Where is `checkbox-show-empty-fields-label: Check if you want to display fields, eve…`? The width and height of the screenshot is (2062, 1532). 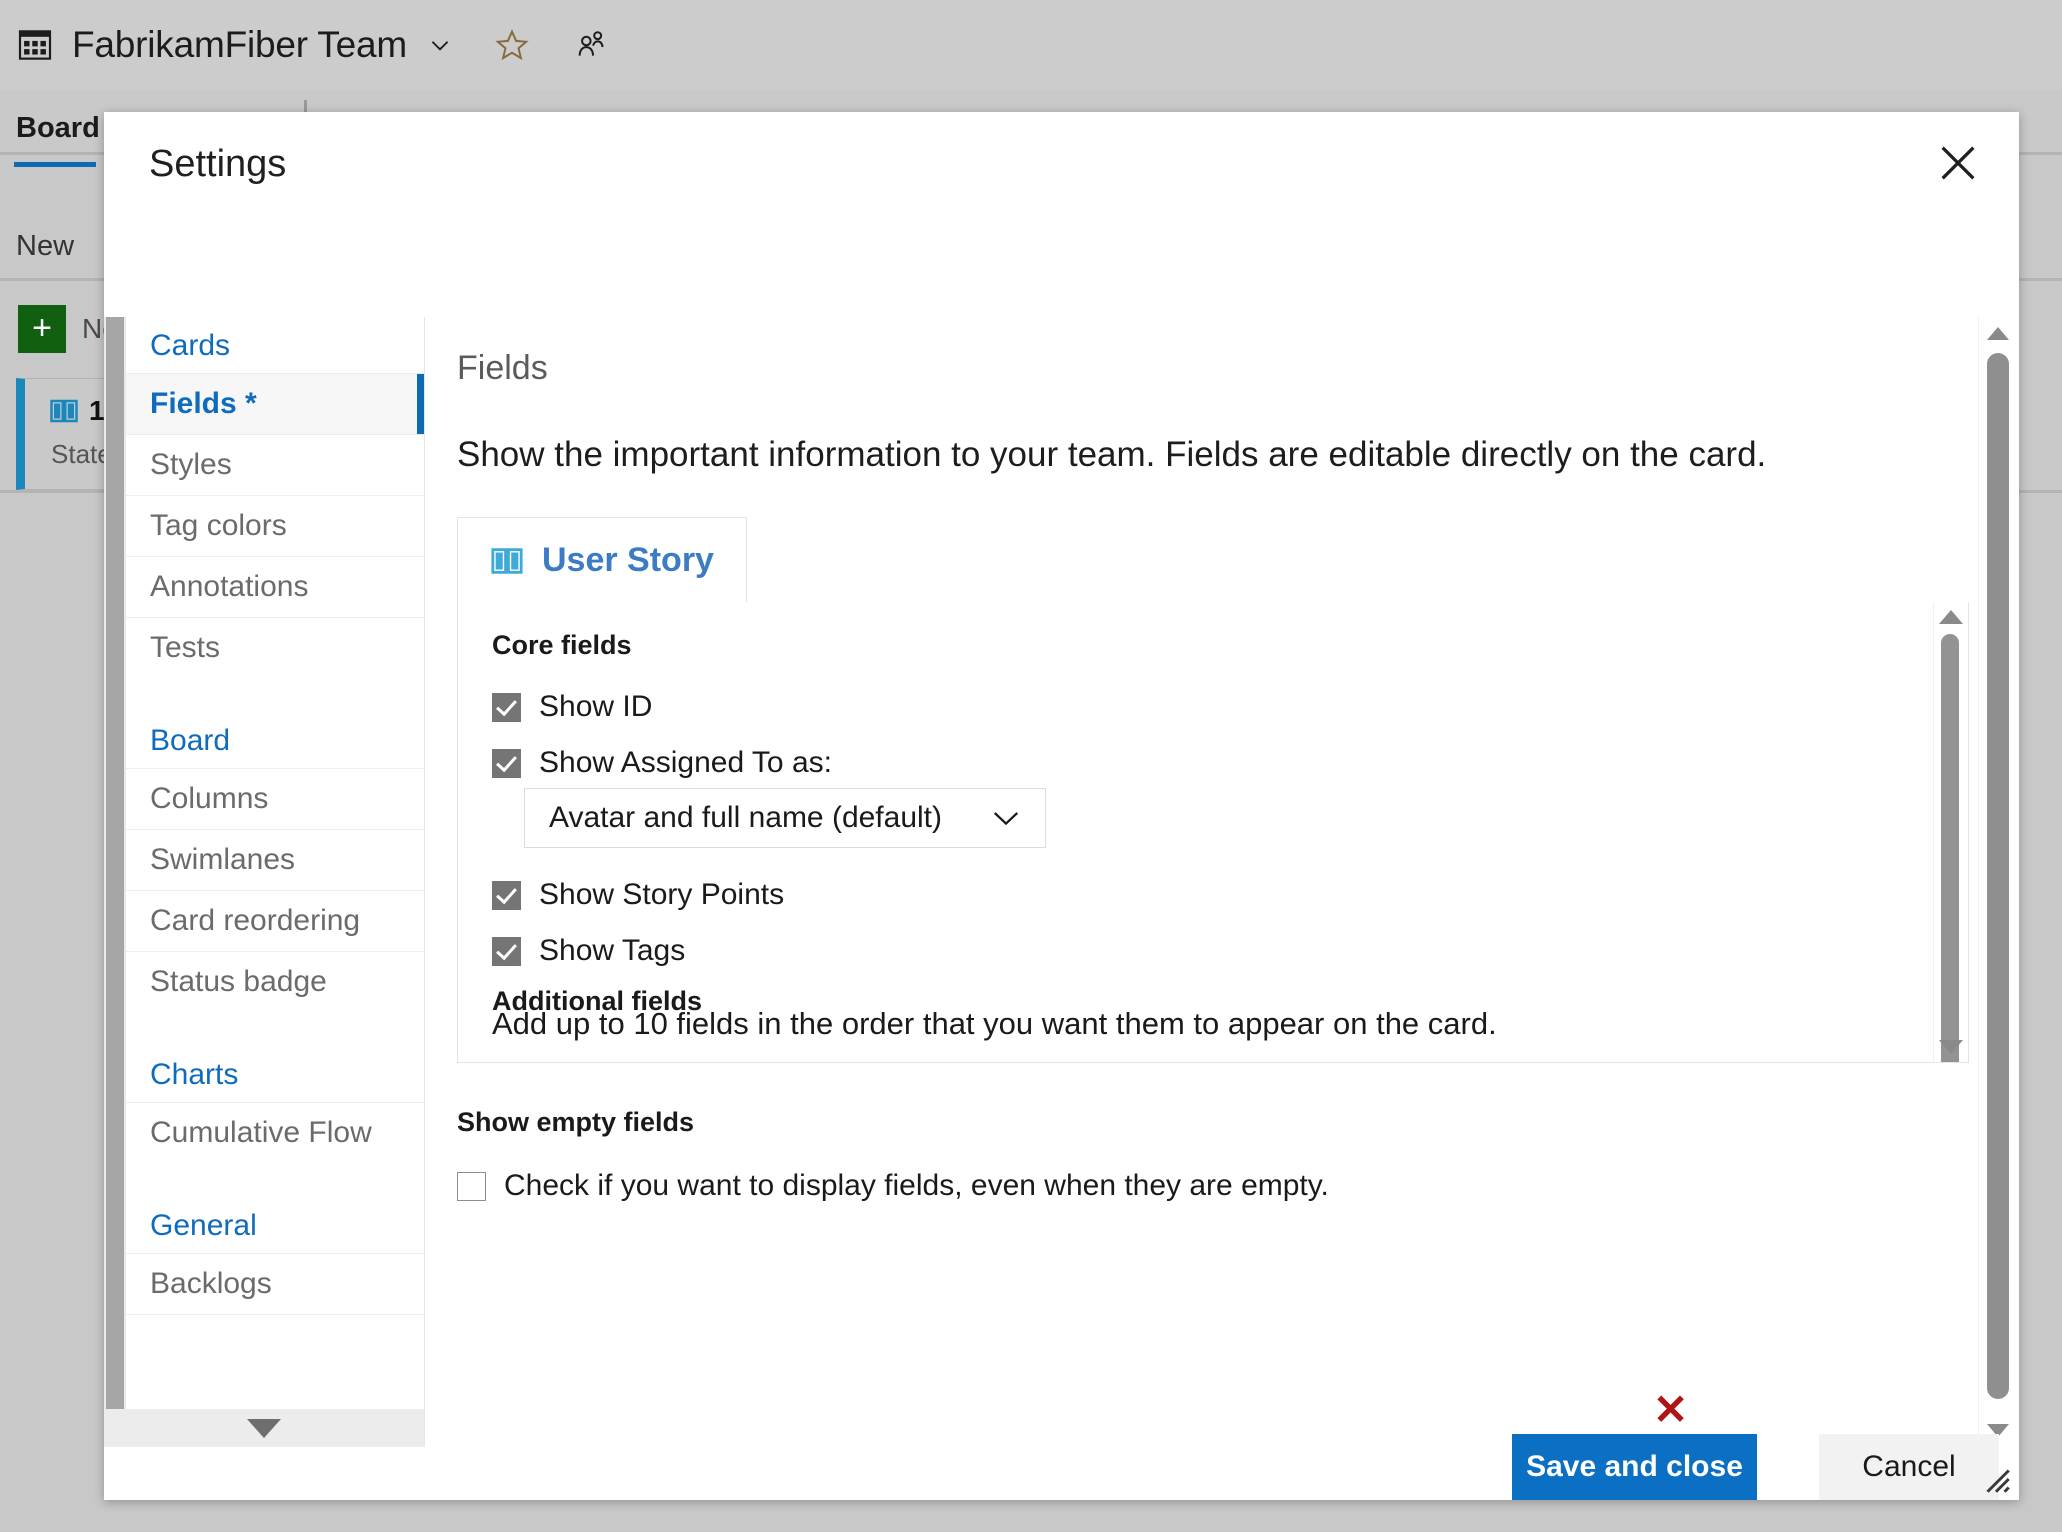 checkbox-show-empty-fields-label: Check if you want to display fields, eve… is located at coordinates (916, 1185).